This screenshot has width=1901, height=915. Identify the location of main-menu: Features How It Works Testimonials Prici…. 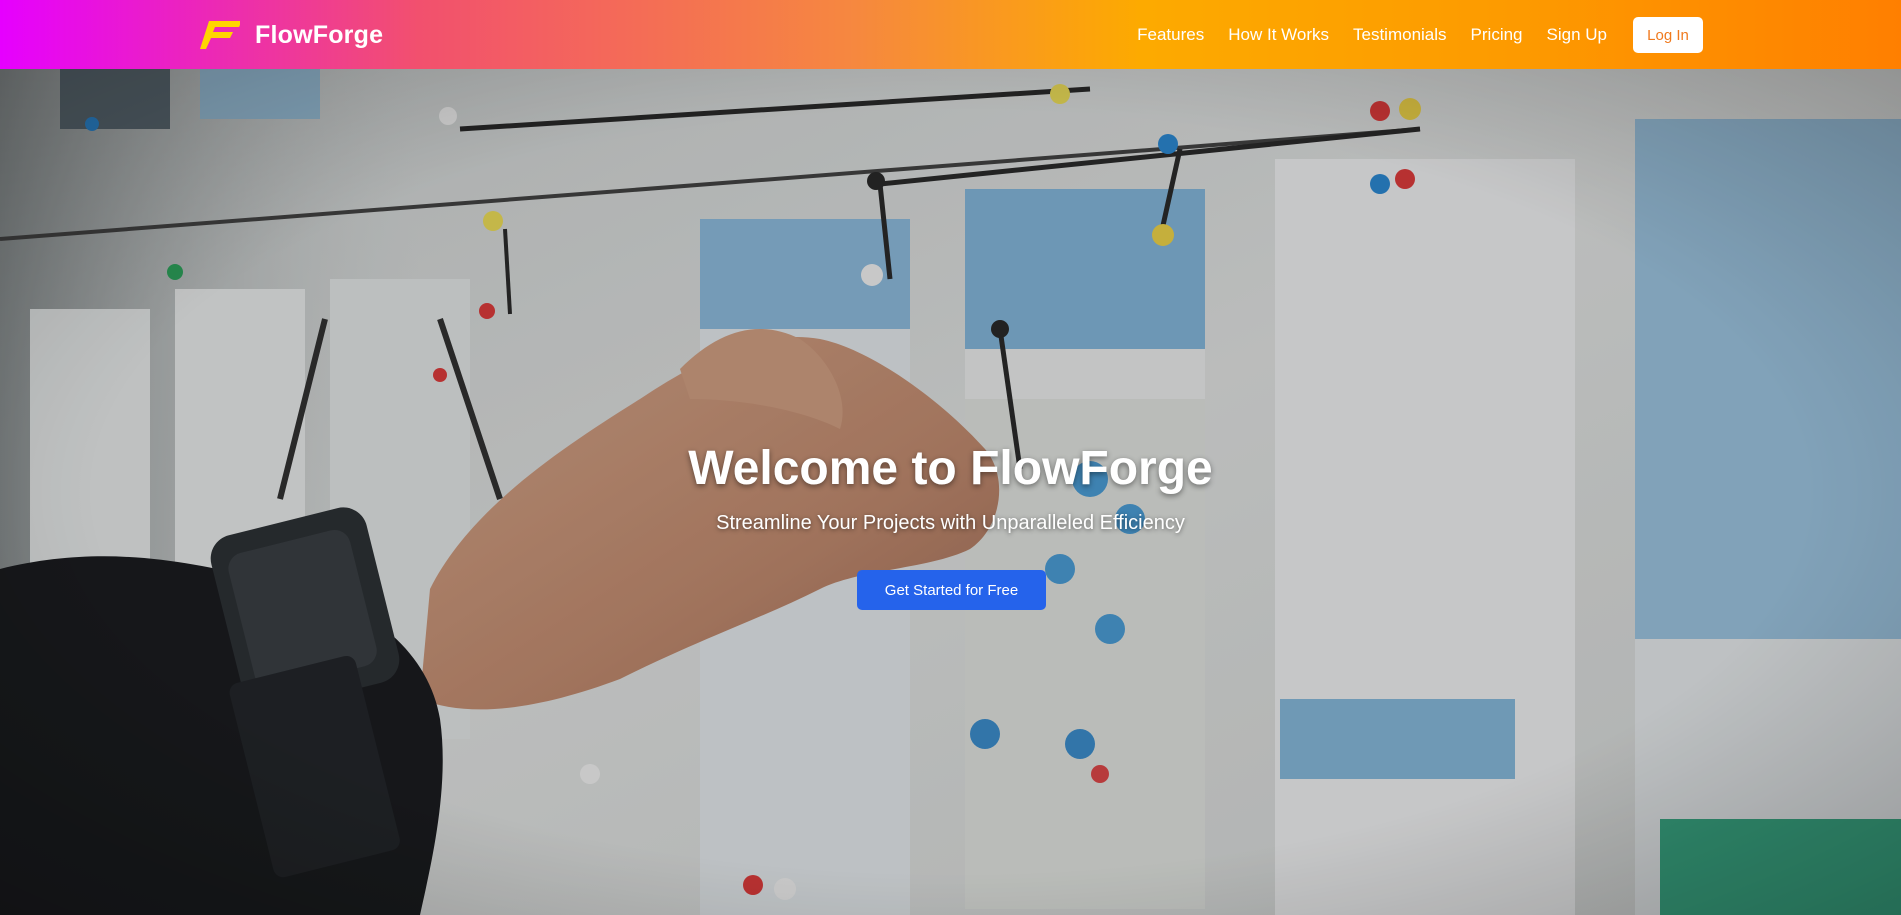
(1420, 35).